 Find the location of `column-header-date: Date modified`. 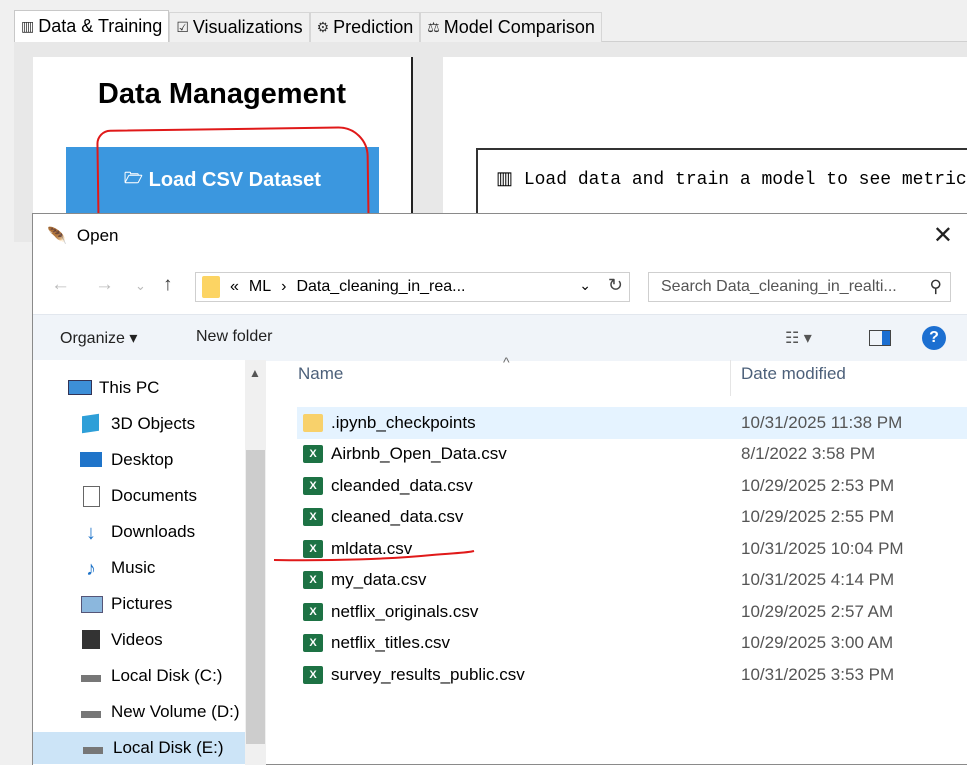

column-header-date: Date modified is located at coordinates (793, 374).